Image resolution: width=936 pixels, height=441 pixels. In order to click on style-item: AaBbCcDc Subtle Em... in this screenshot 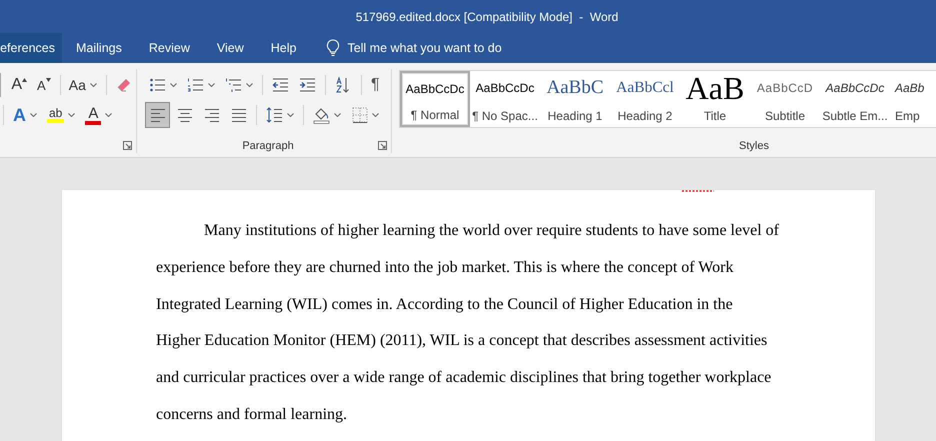, I will do `click(855, 99)`.